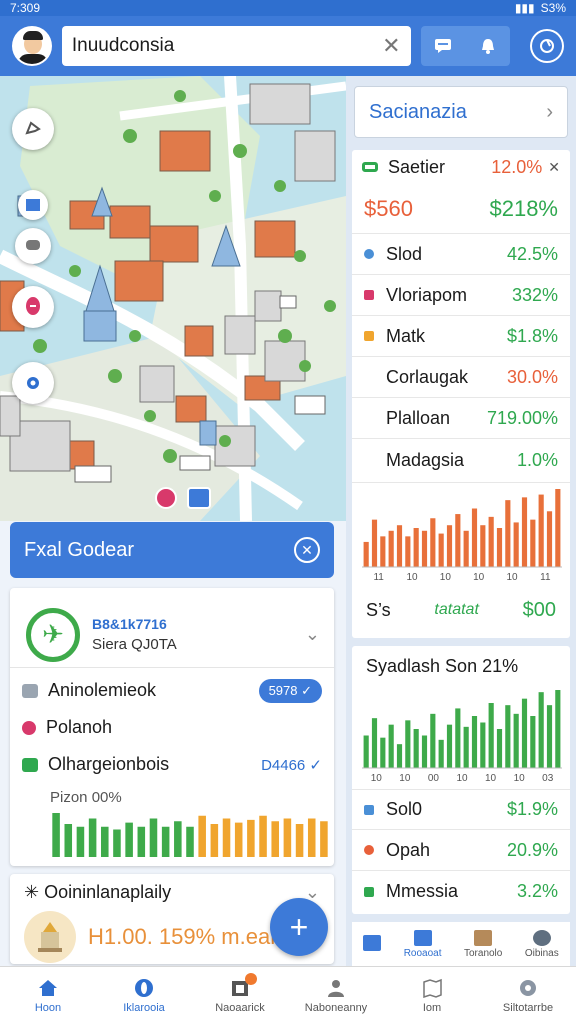 The width and height of the screenshot is (576, 1024). Describe the element at coordinates (442, 665) in the screenshot. I see `summary-title: Syadlash Son 21%` at that location.